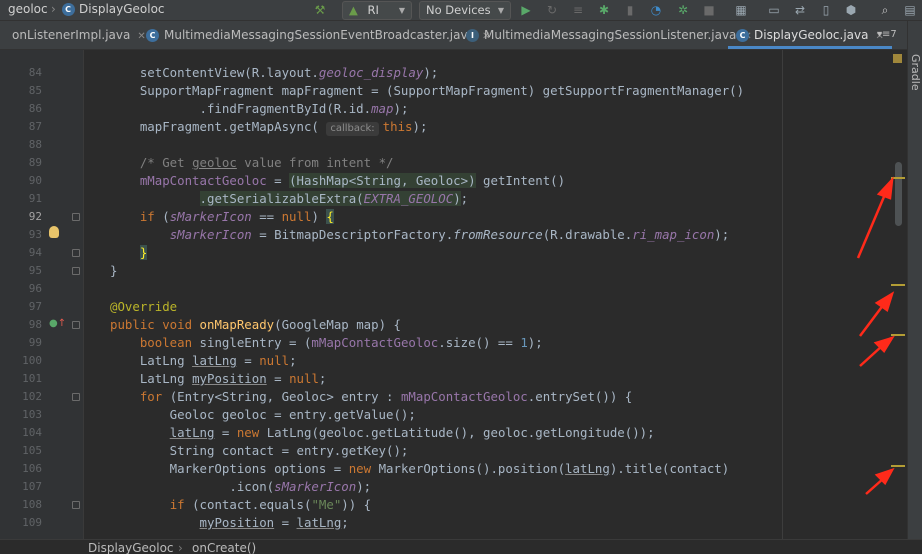 Image resolution: width=922 pixels, height=554 pixels. What do you see at coordinates (774, 10) in the screenshot?
I see `layout-inspector-icon: ▭` at bounding box center [774, 10].